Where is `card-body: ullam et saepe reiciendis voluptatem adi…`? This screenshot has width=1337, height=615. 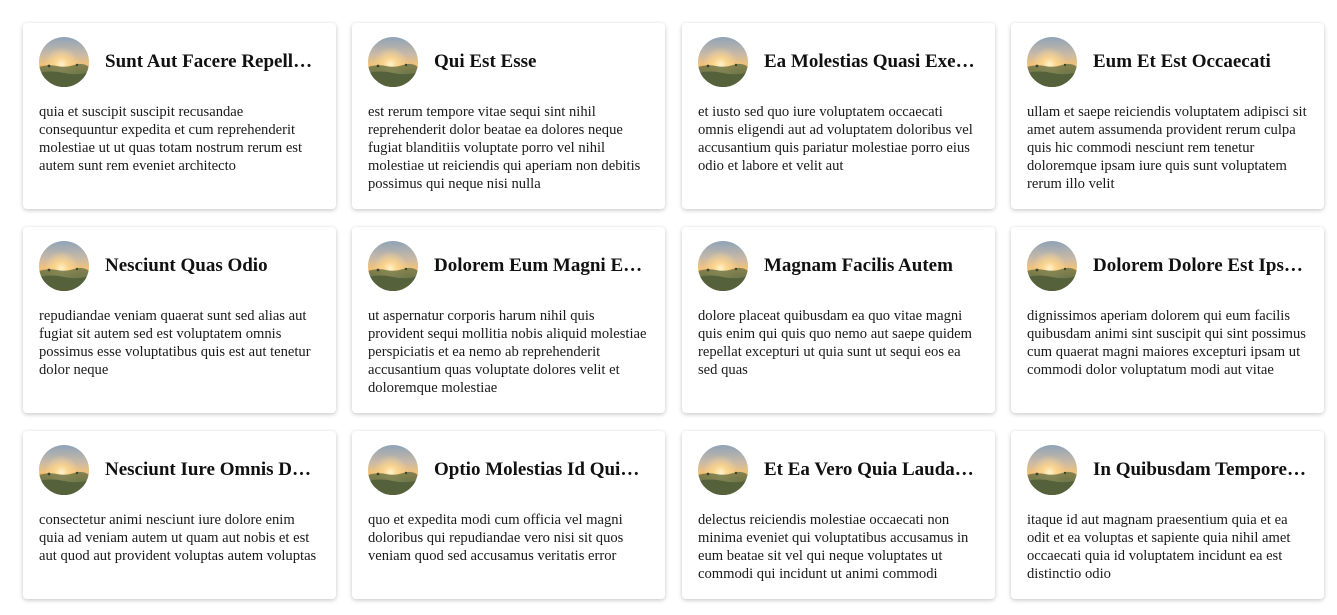 card-body: ullam et saepe reiciendis voluptatem adi… is located at coordinates (1167, 148).